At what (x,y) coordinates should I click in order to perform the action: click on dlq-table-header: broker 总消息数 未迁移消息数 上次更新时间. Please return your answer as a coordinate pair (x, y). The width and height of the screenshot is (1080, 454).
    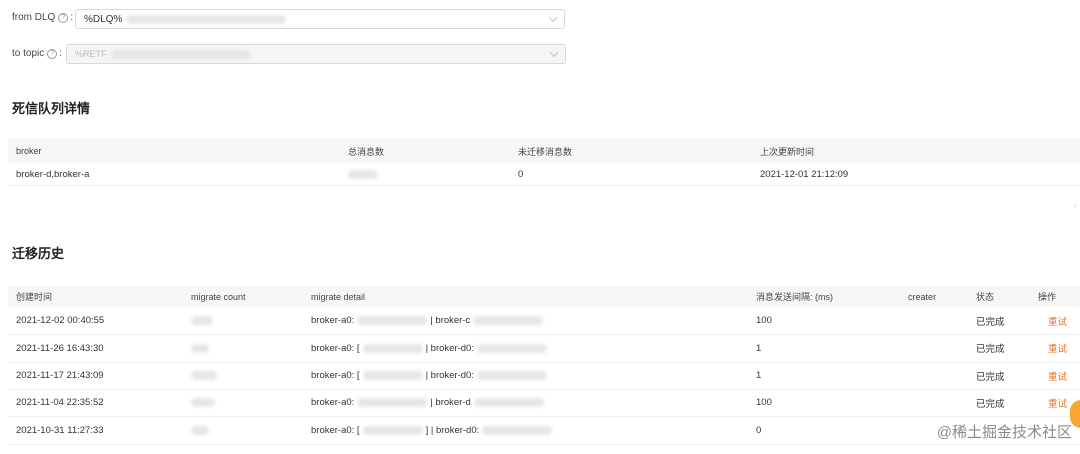
    Looking at the image, I should click on (544, 151).